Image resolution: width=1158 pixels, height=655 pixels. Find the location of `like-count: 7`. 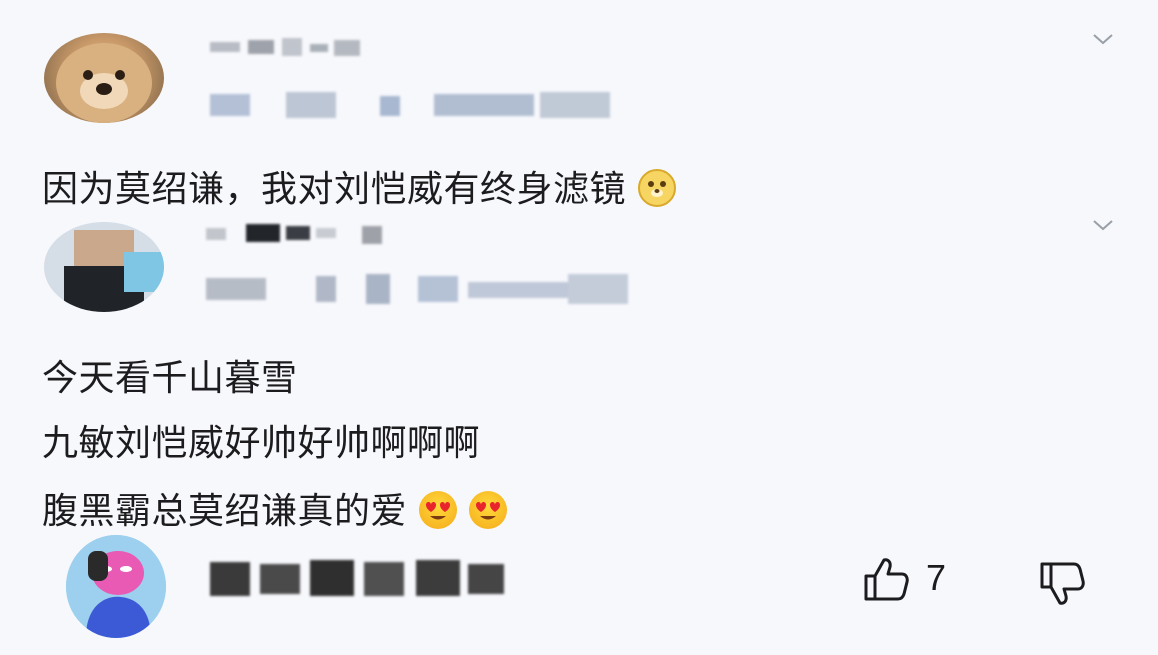

like-count: 7 is located at coordinates (936, 577).